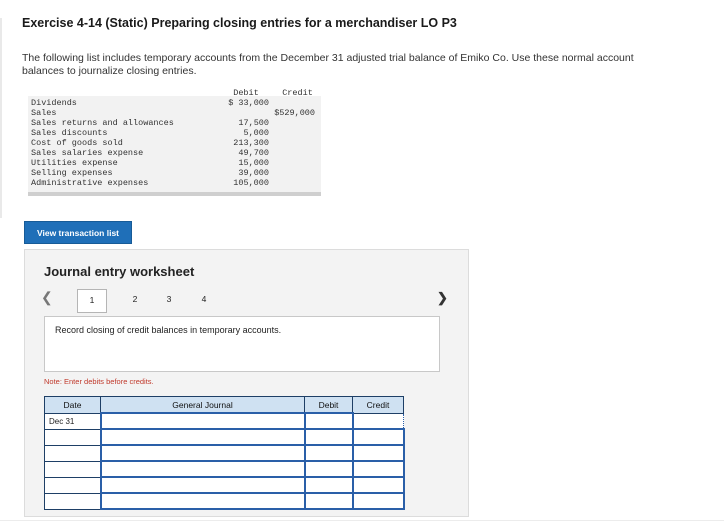 Image resolution: width=724 pixels, height=526 pixels. I want to click on note-text: Note: Enter debits before credits., so click(99, 381).